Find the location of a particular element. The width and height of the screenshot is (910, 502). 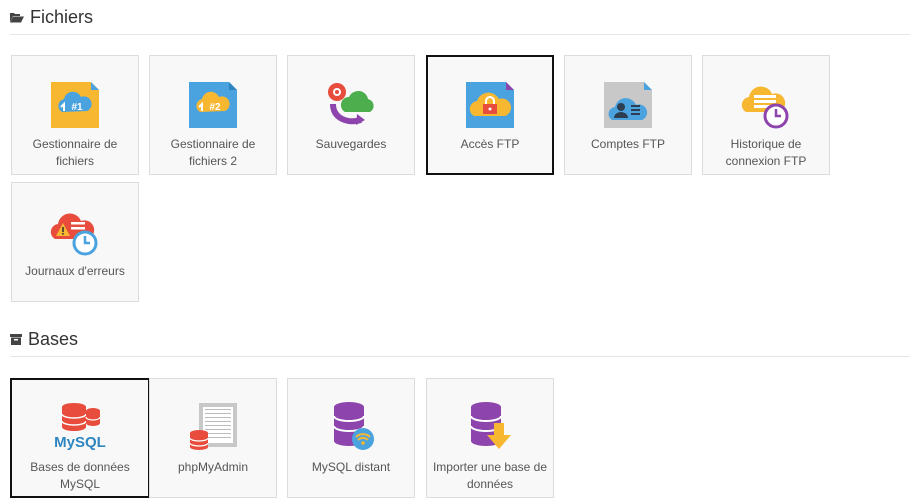

tile-gestionnaire-fichiers-2: #2 Gestionnaire de fichiers 2 is located at coordinates (213, 115).